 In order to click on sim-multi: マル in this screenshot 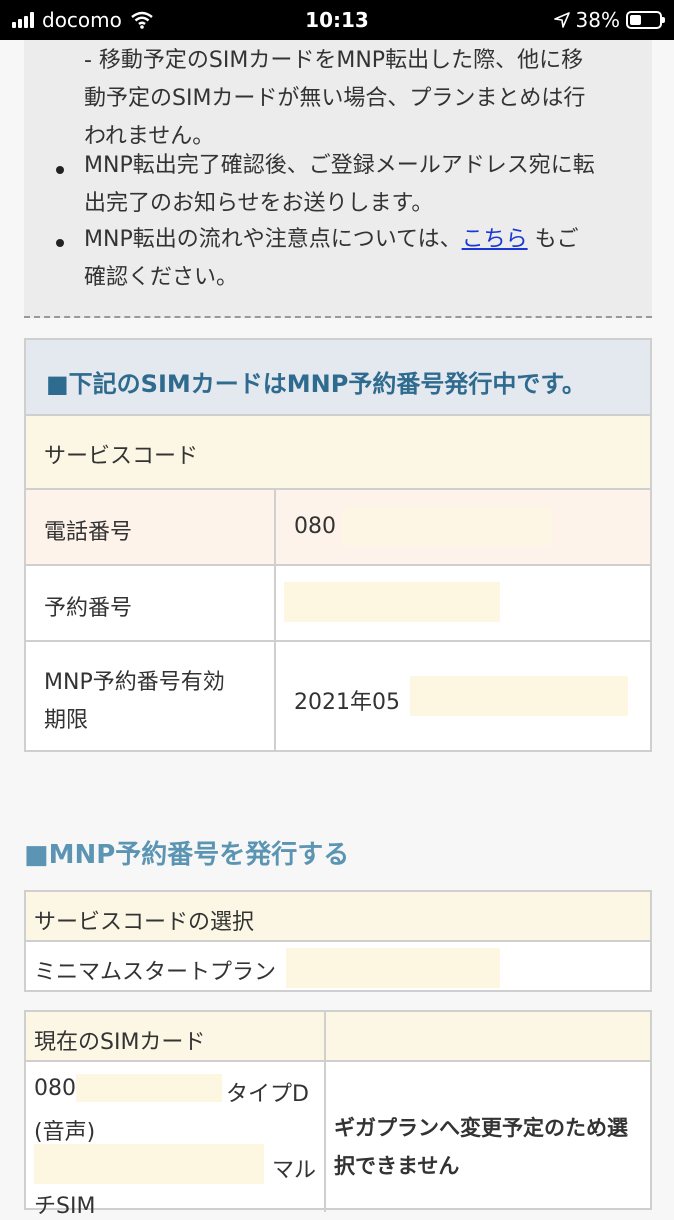, I will do `click(294, 1170)`.